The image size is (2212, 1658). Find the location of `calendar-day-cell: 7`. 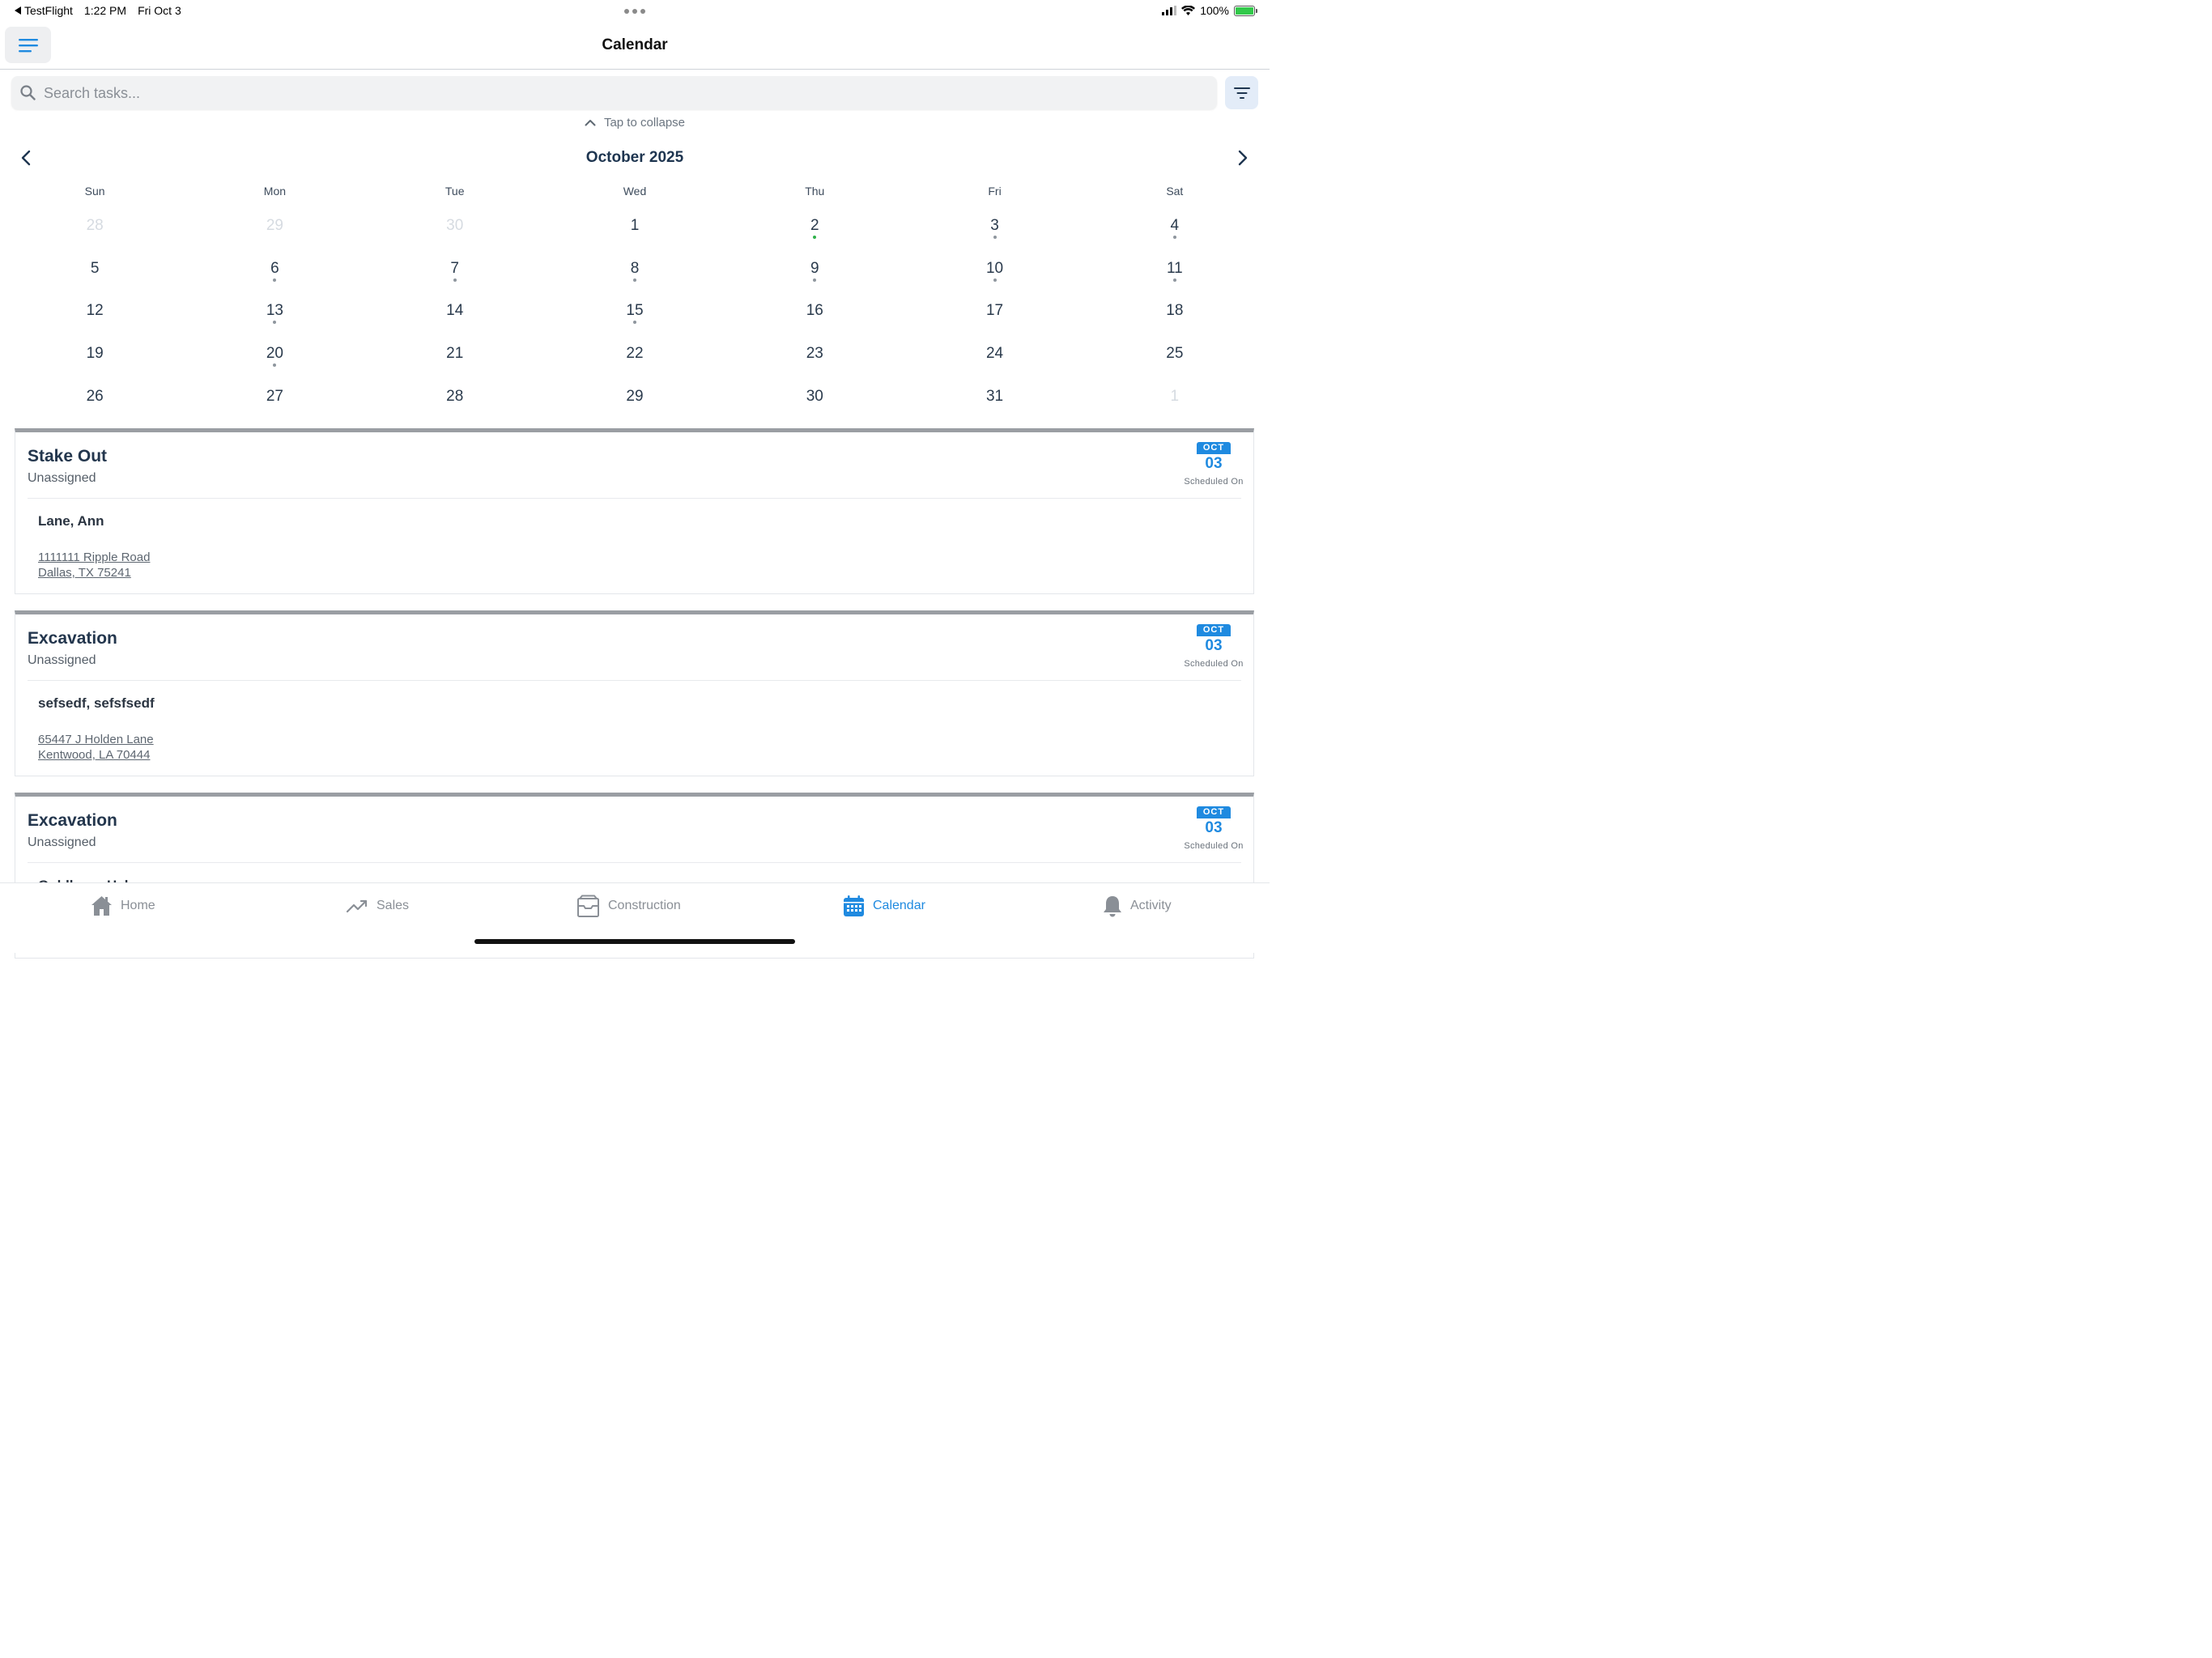

calendar-day-cell: 7 is located at coordinates (455, 273).